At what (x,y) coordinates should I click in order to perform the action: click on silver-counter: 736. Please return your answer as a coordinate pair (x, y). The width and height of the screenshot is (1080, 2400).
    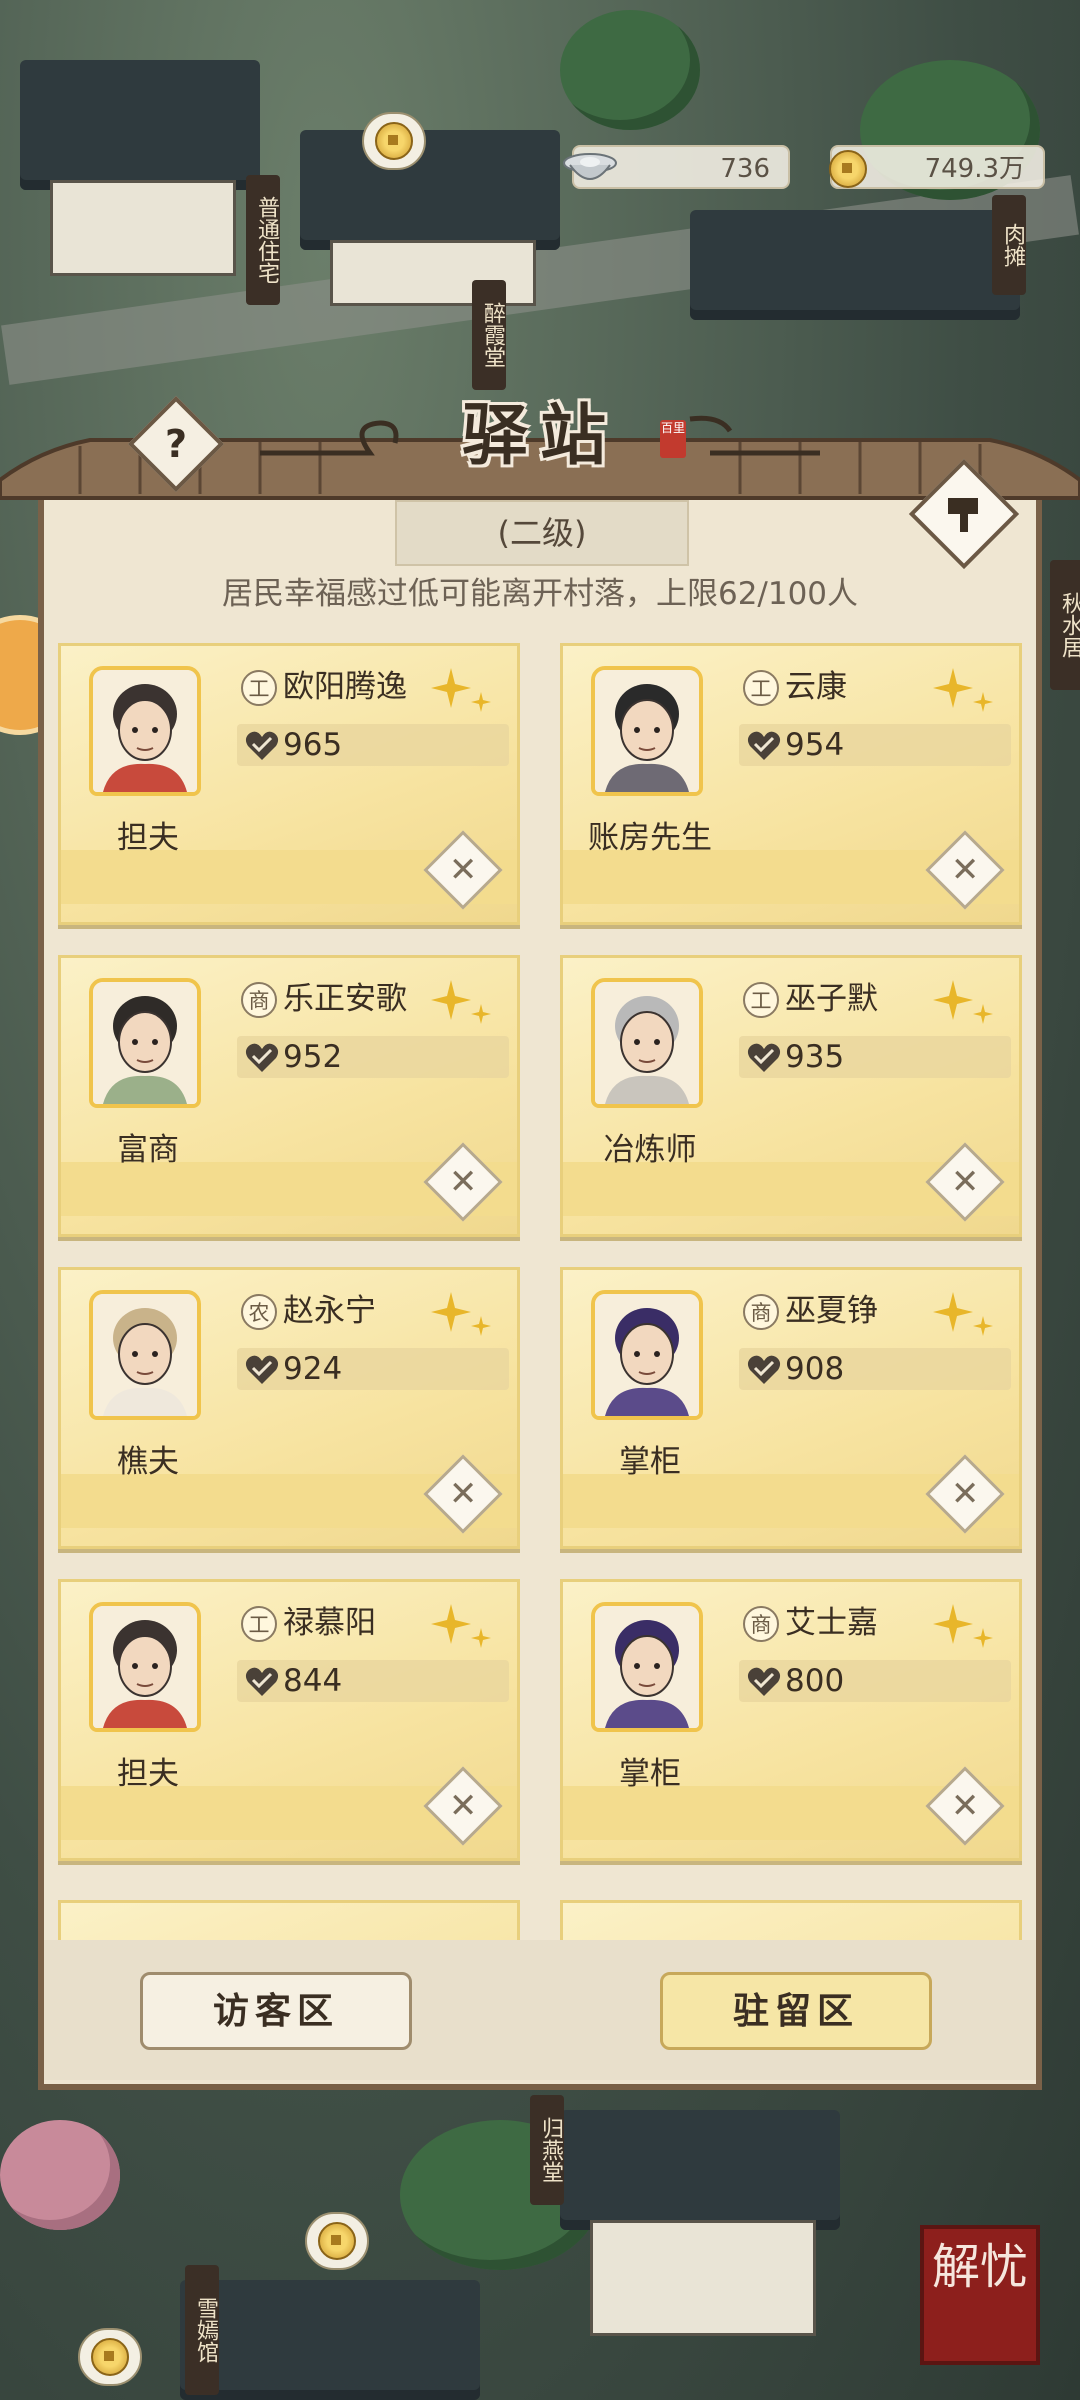
    Looking at the image, I should click on (676, 167).